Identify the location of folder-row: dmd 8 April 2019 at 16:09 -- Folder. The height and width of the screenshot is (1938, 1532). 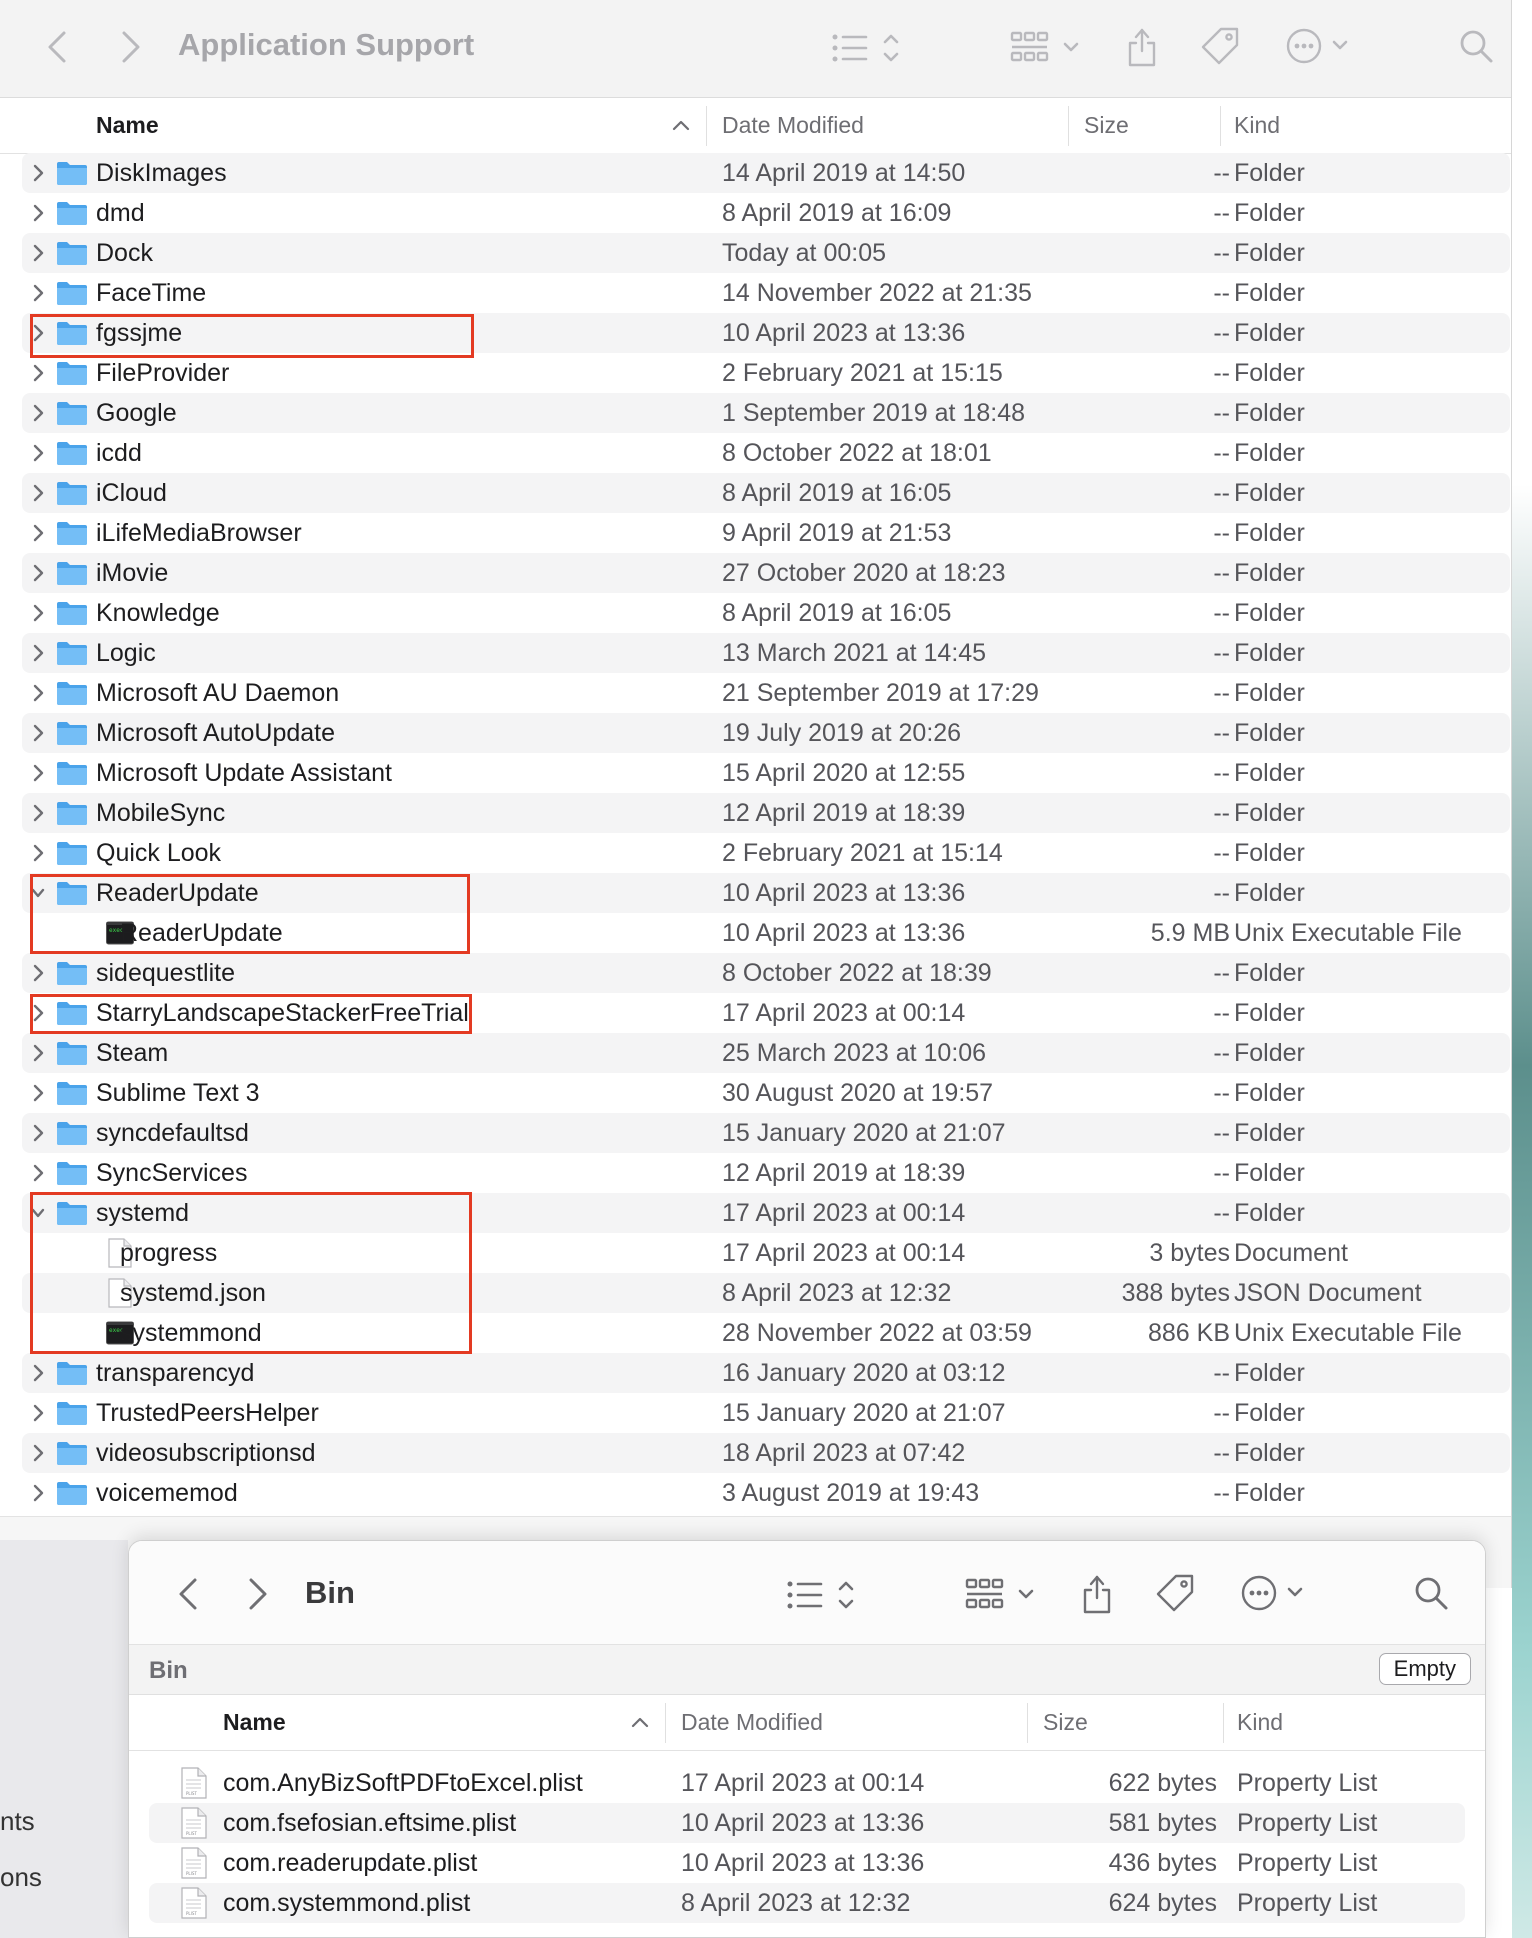
(766, 213).